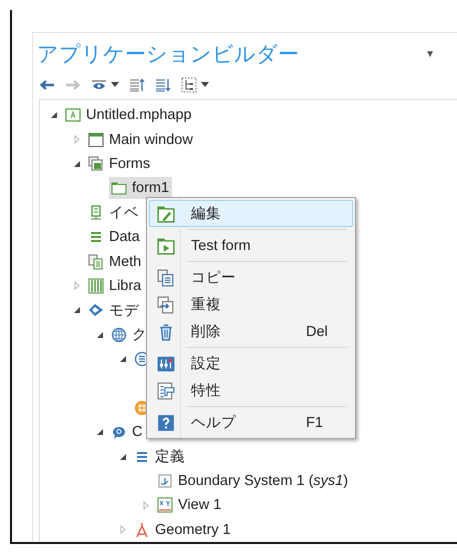 This screenshot has height=556, width=457. Describe the element at coordinates (160, 457) in the screenshot. I see `tree-item: 定義` at that location.